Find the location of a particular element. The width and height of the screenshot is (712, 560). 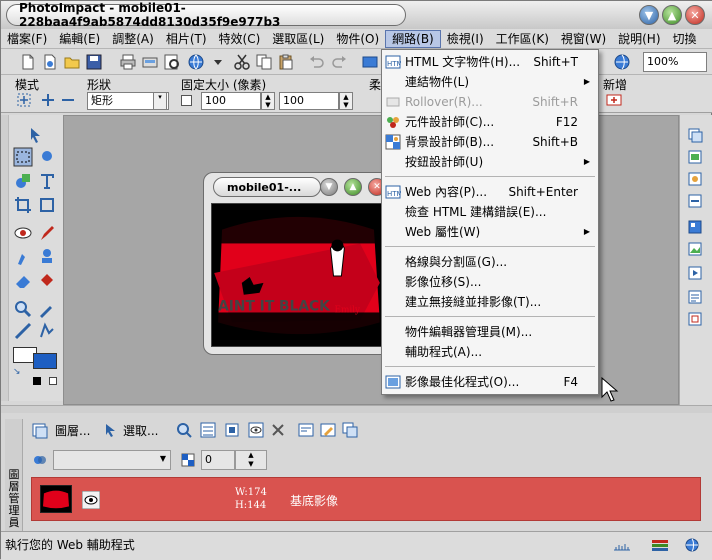

layer-merge-icon is located at coordinates (232, 430).